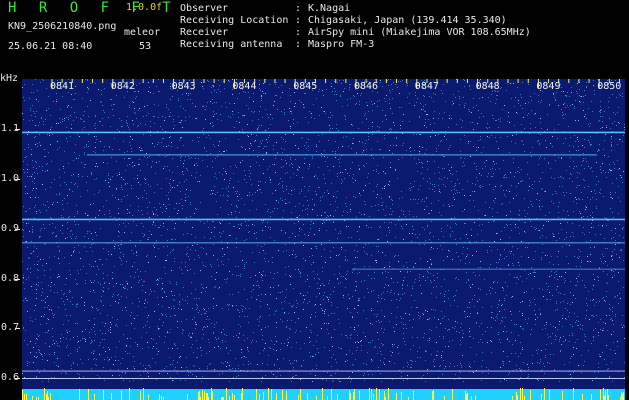  What do you see at coordinates (341, 44) in the screenshot?
I see `info-value: Maspro FM-3` at bounding box center [341, 44].